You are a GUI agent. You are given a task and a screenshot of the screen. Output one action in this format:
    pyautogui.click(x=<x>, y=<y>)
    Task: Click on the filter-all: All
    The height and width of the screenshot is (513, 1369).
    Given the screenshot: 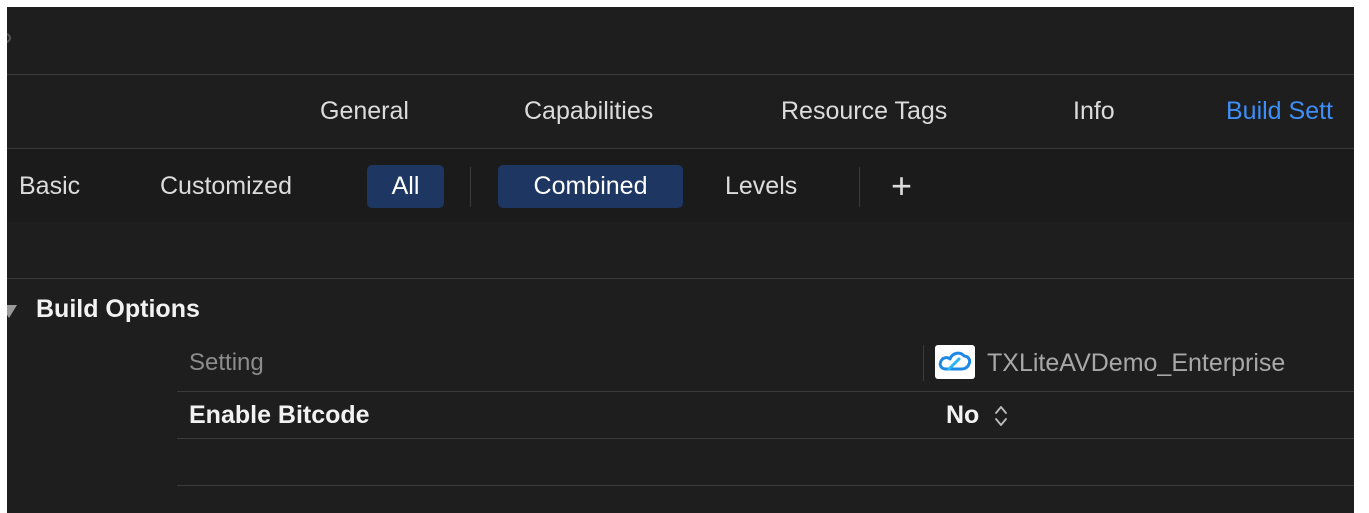 What is the action you would take?
    pyautogui.click(x=405, y=186)
    